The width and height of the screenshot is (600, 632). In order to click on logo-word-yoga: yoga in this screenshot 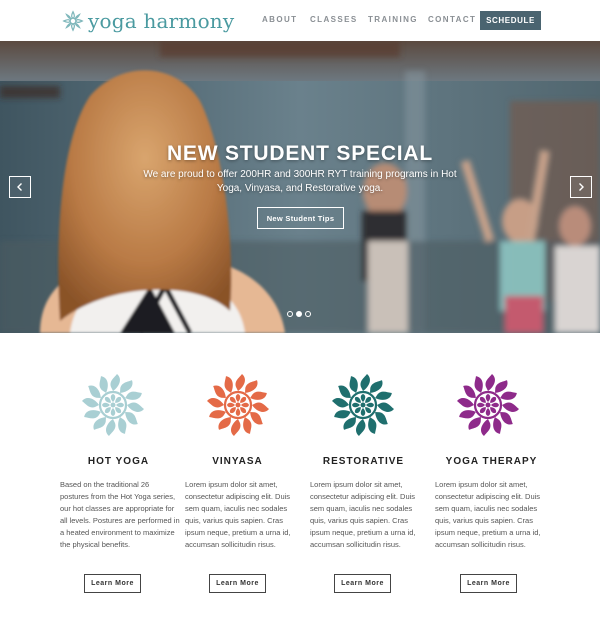, I will do `click(112, 21)`.